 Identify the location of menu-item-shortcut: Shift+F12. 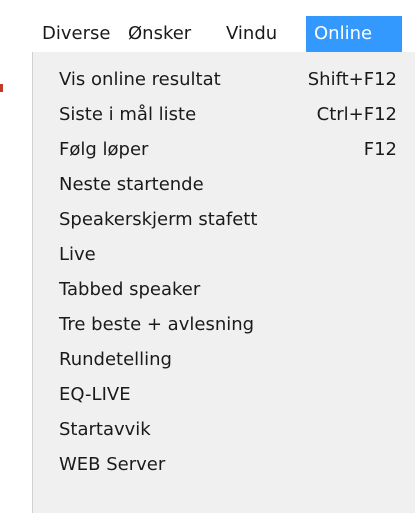
(352, 79).